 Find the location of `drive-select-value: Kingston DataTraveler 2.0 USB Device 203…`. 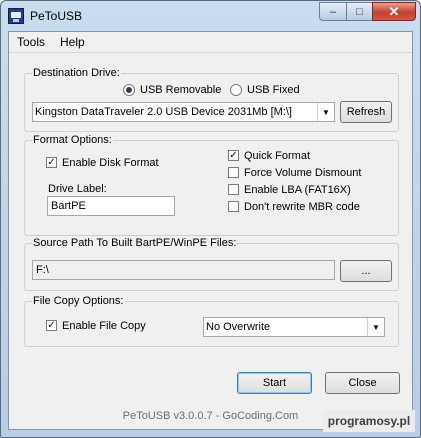

drive-select-value: Kingston DataTraveler 2.0 USB Device 203… is located at coordinates (163, 112).